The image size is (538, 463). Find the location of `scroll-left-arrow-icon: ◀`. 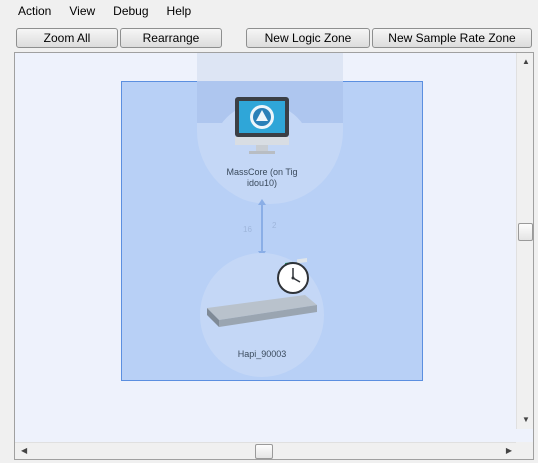

scroll-left-arrow-icon: ◀ is located at coordinates (24, 451).